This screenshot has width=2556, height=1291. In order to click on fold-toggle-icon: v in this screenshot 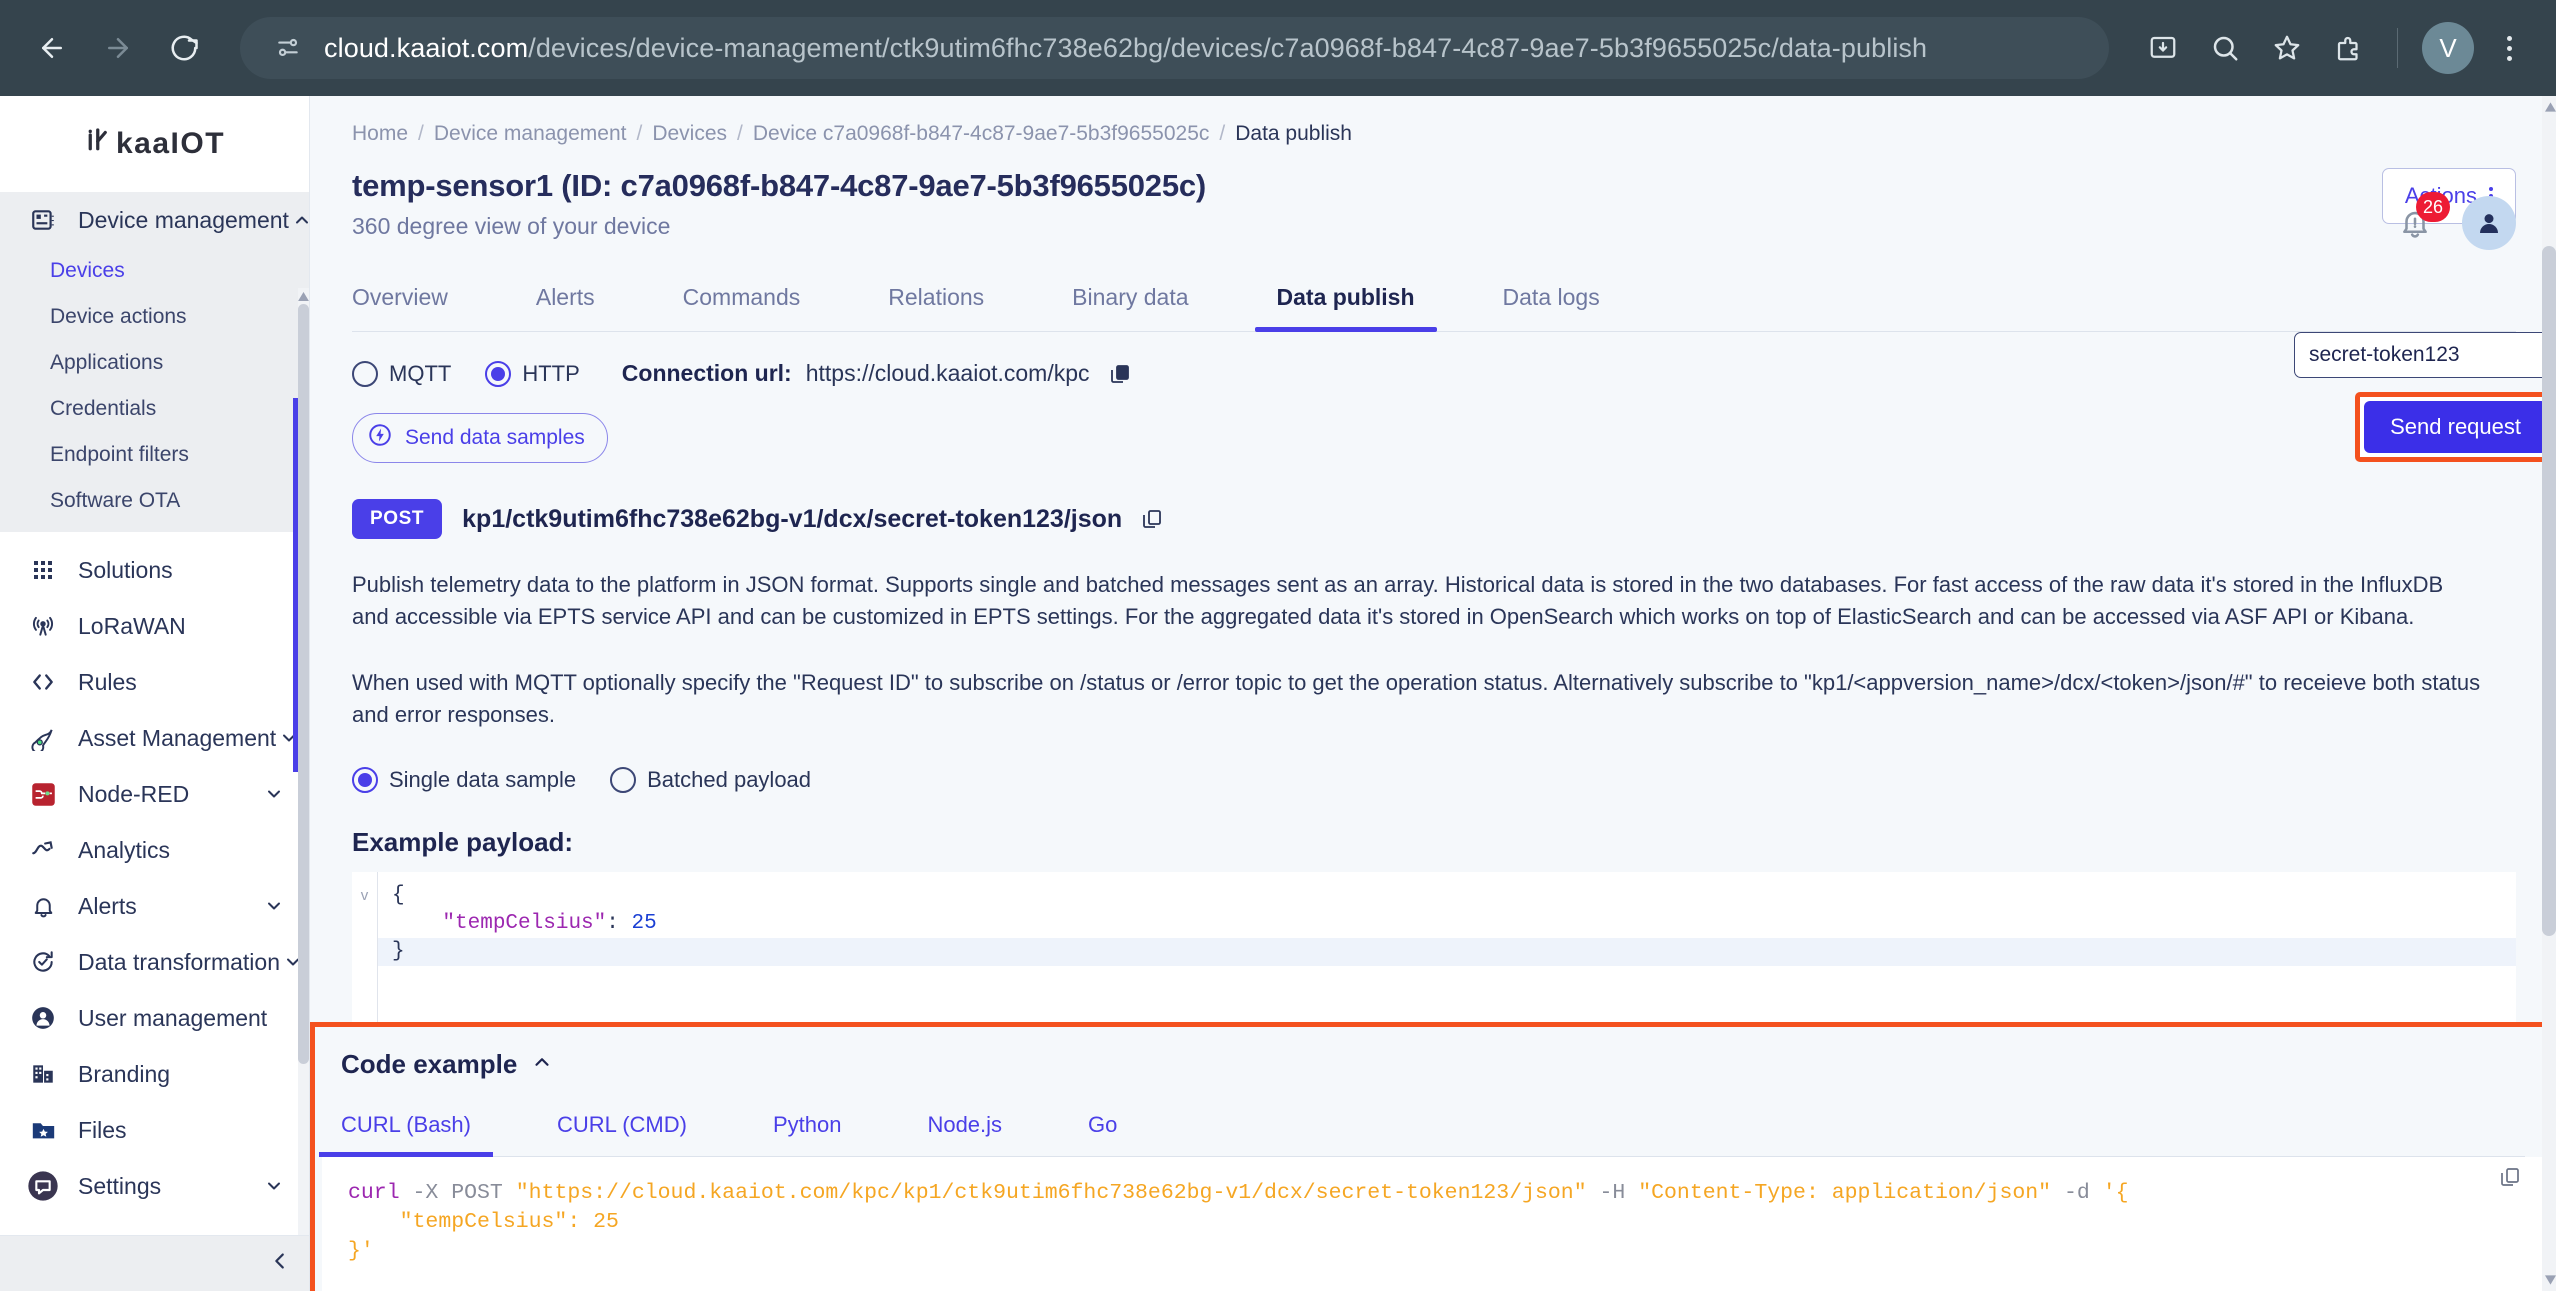, I will do `click(364, 896)`.